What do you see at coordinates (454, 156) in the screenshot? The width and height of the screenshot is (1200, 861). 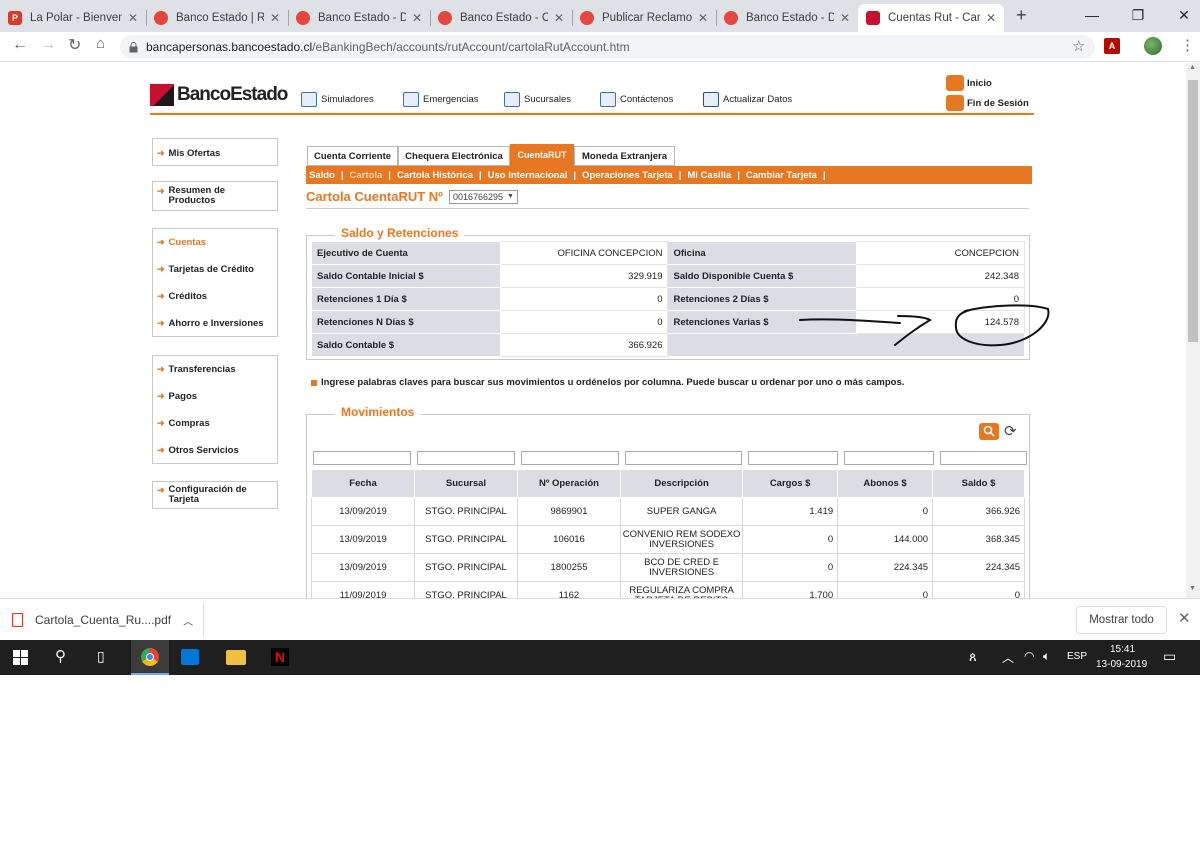 I see `tab-chequera: Chequera Electrónica` at bounding box center [454, 156].